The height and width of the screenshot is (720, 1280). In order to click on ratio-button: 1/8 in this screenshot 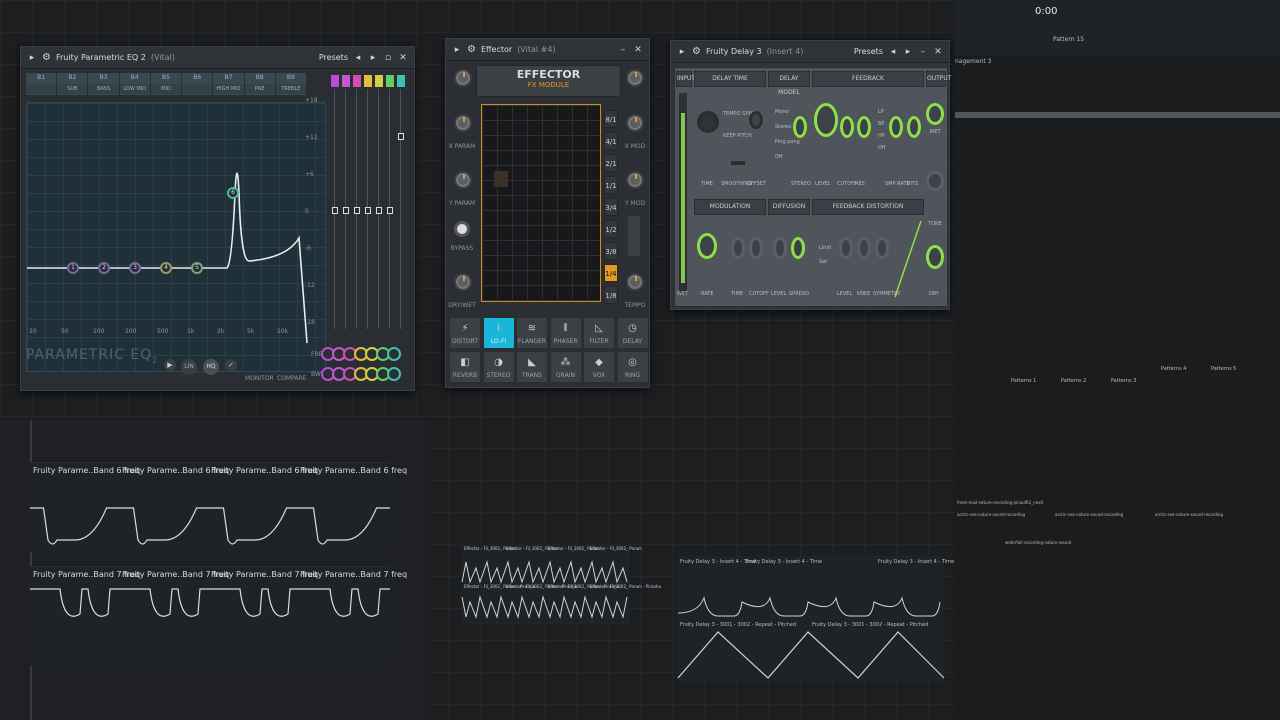, I will do `click(611, 295)`.